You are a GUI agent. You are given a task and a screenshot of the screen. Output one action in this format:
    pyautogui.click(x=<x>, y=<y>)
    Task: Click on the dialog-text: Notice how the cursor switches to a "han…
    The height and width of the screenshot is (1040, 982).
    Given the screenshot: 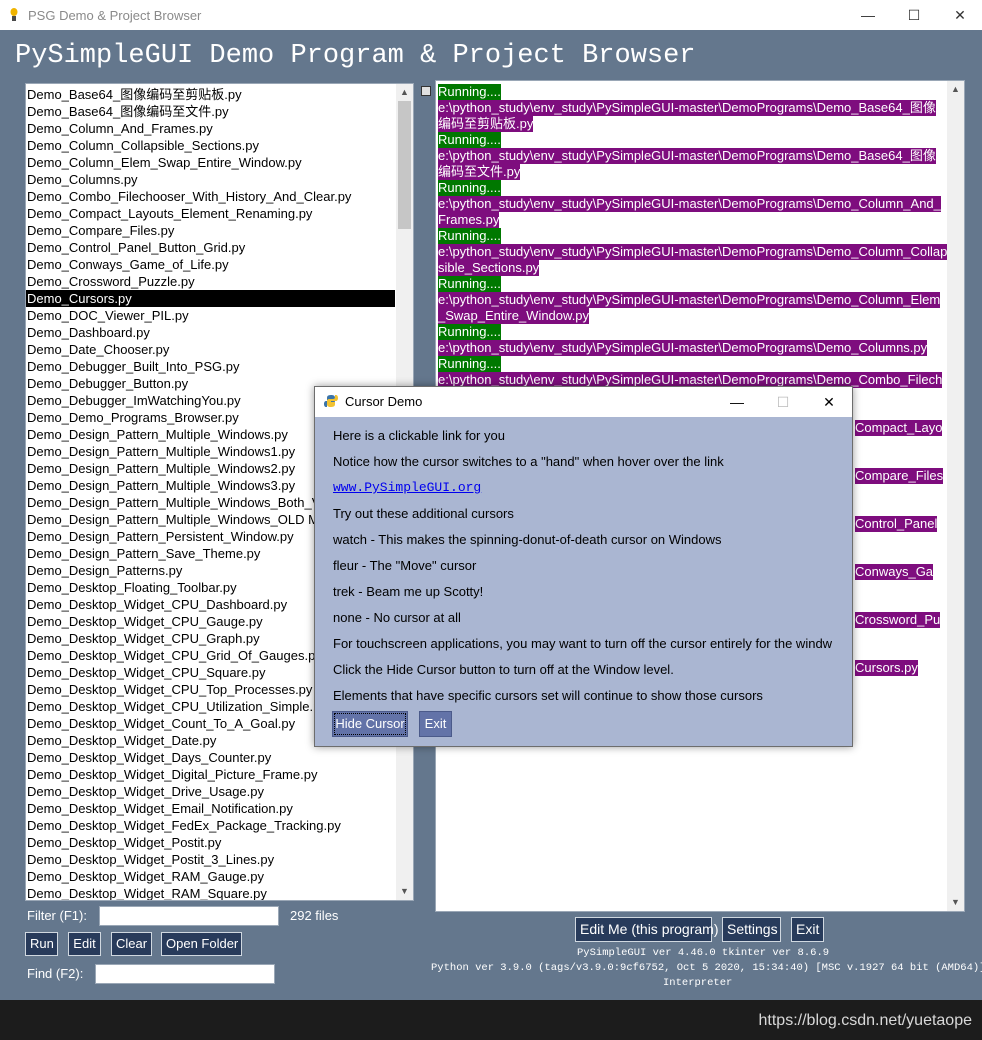 What is the action you would take?
    pyautogui.click(x=528, y=461)
    